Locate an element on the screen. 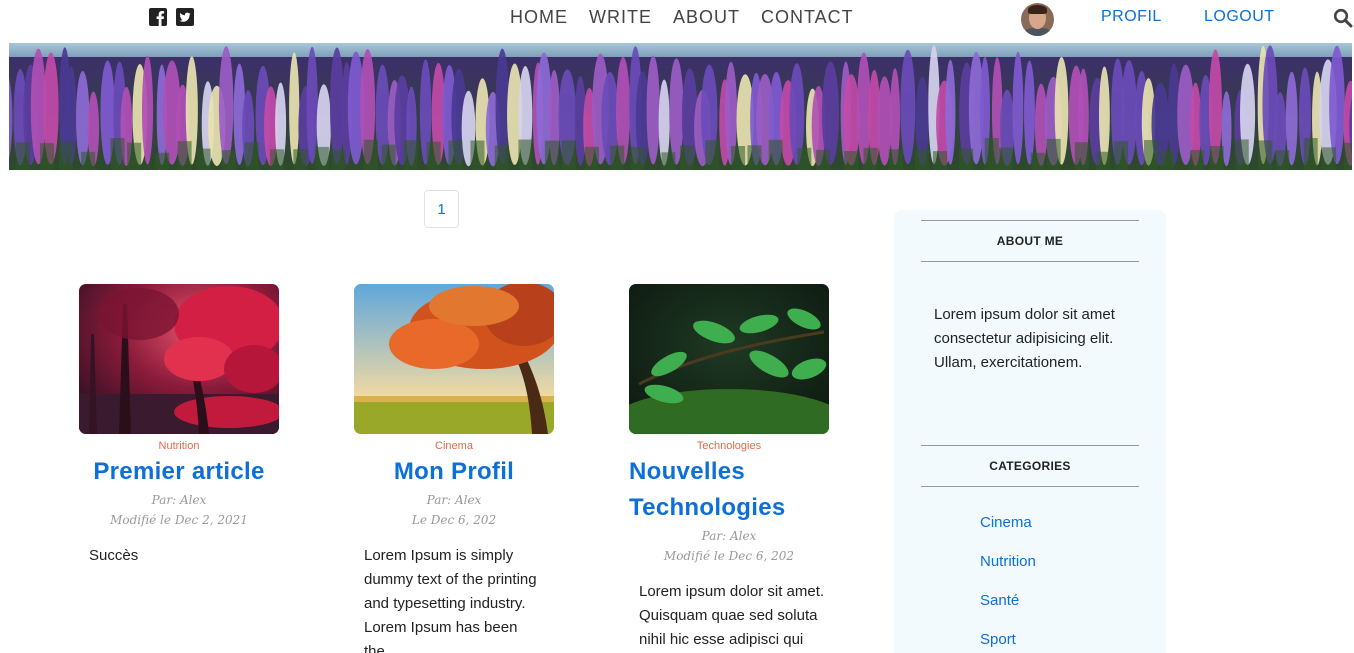  social-links is located at coordinates (171, 17).